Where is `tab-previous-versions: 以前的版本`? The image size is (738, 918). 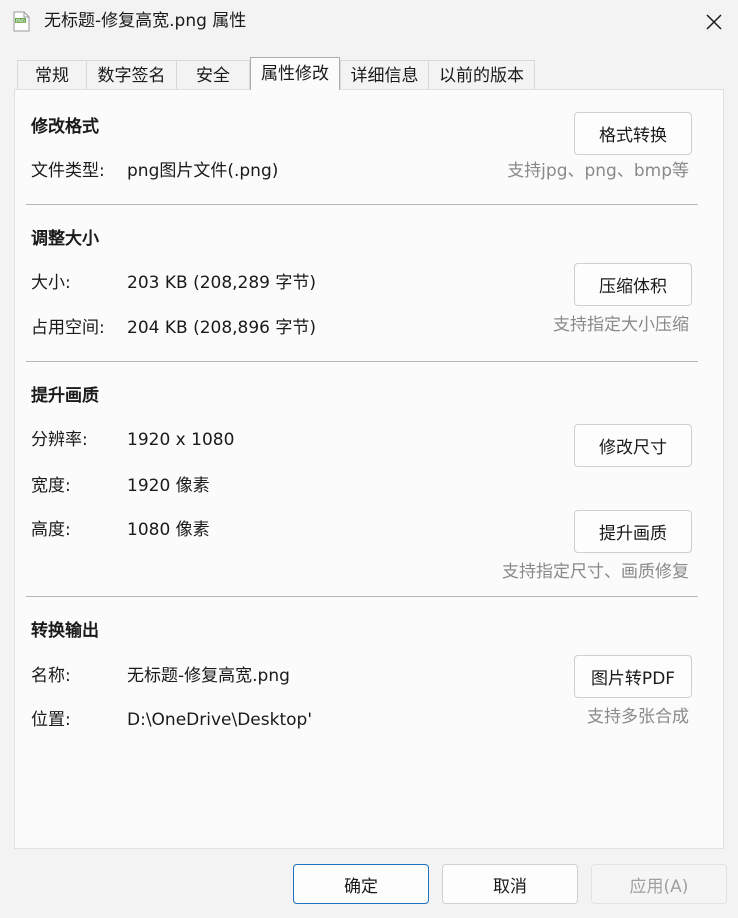 tab-previous-versions: 以前的版本 is located at coordinates (481, 75).